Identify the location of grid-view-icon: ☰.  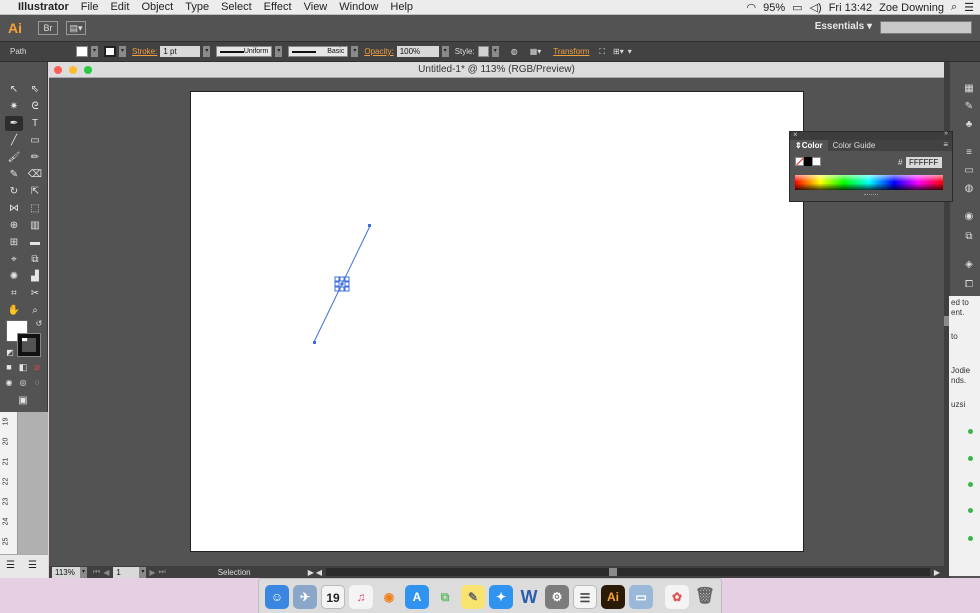
(32, 565).